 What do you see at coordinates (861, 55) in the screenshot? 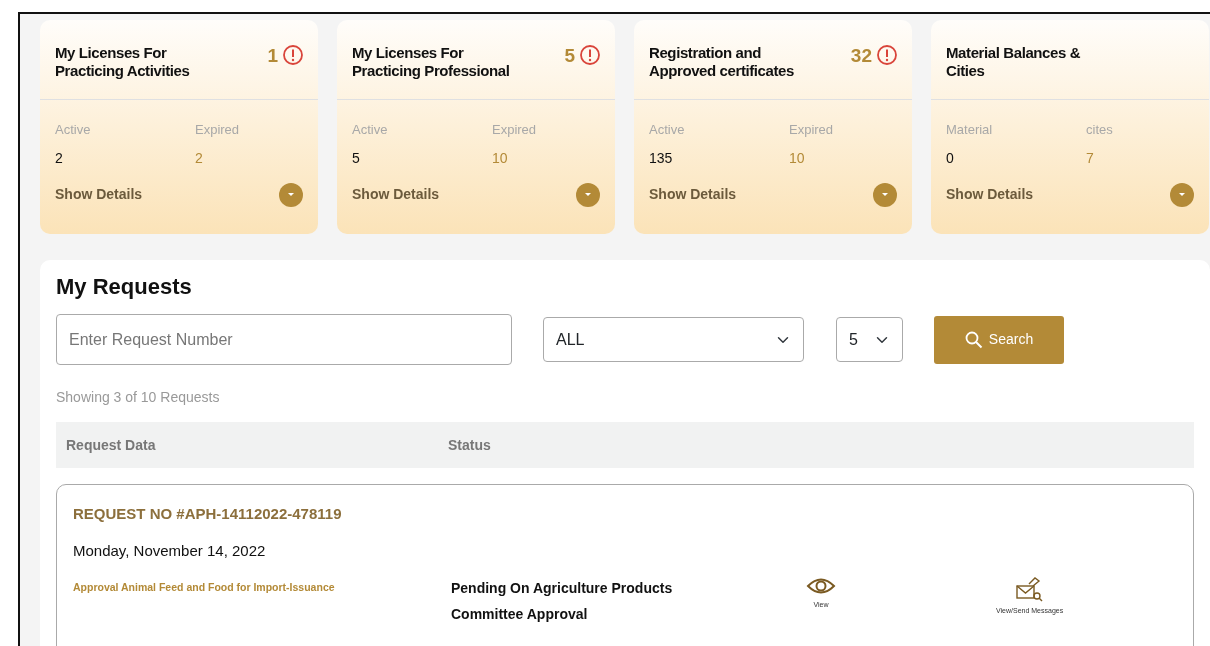
I see `count-label: 32` at bounding box center [861, 55].